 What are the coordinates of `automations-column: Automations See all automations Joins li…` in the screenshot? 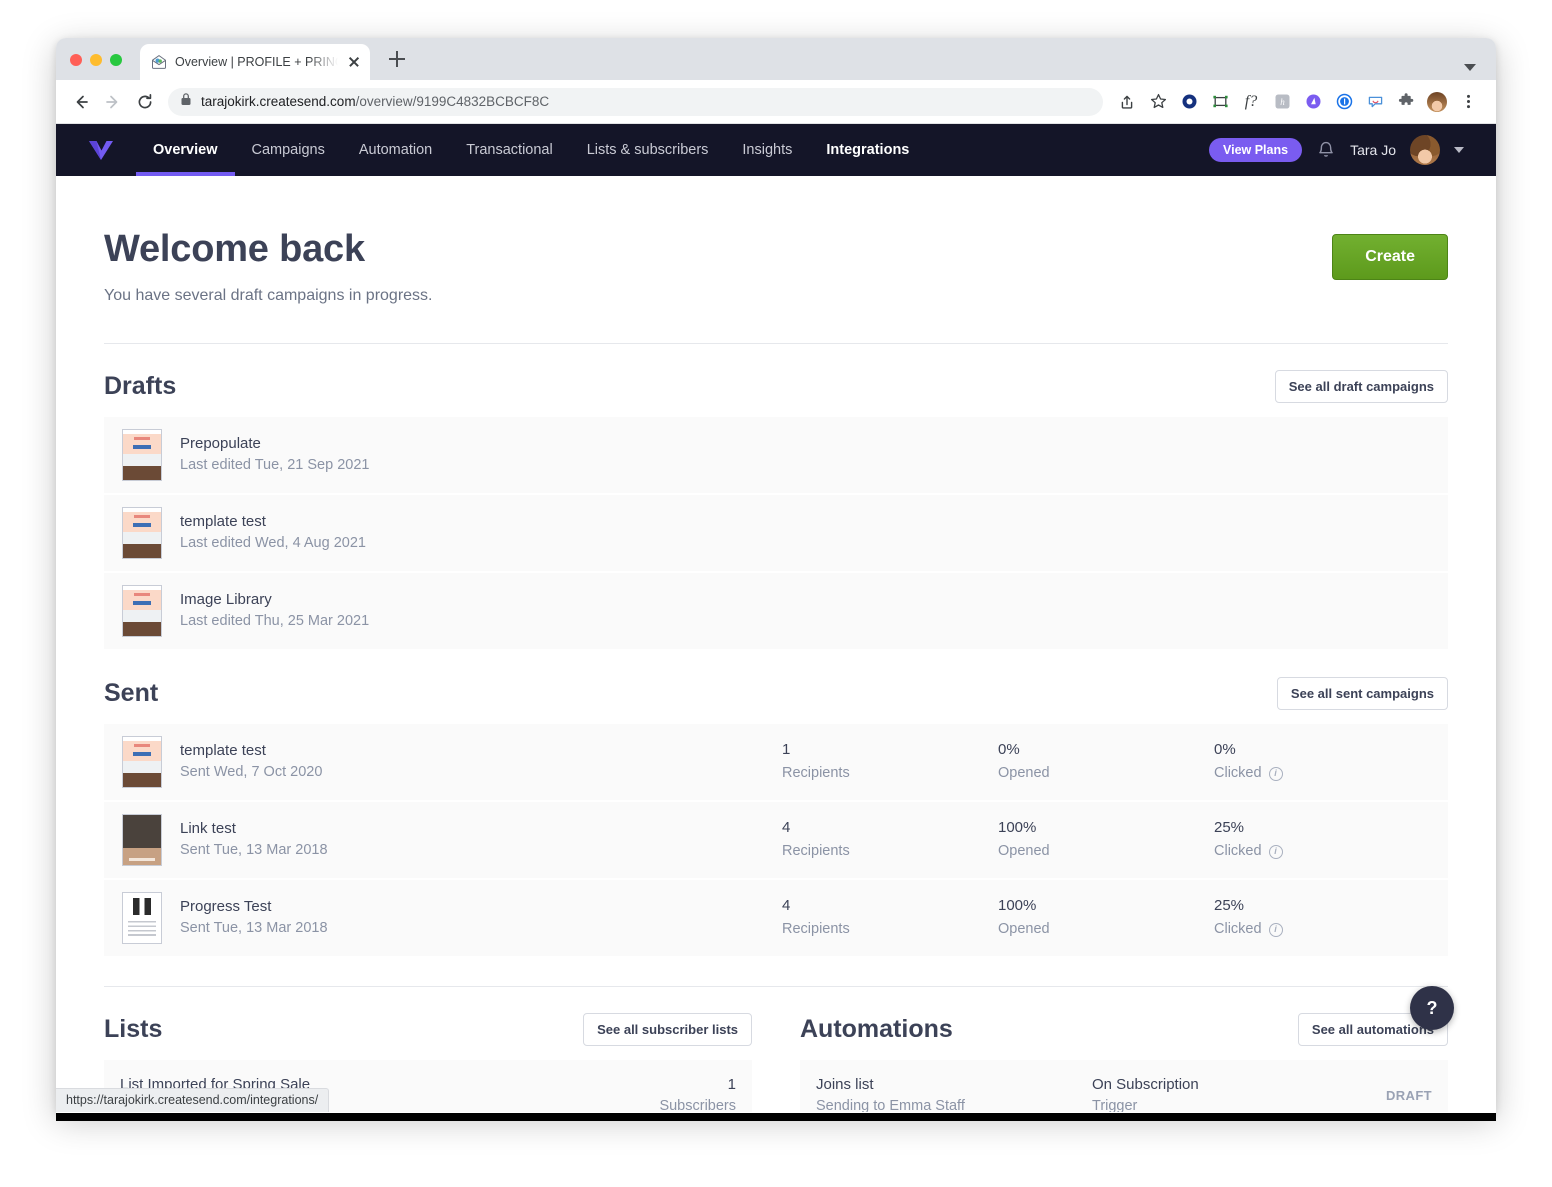 It's located at (1124, 1049).